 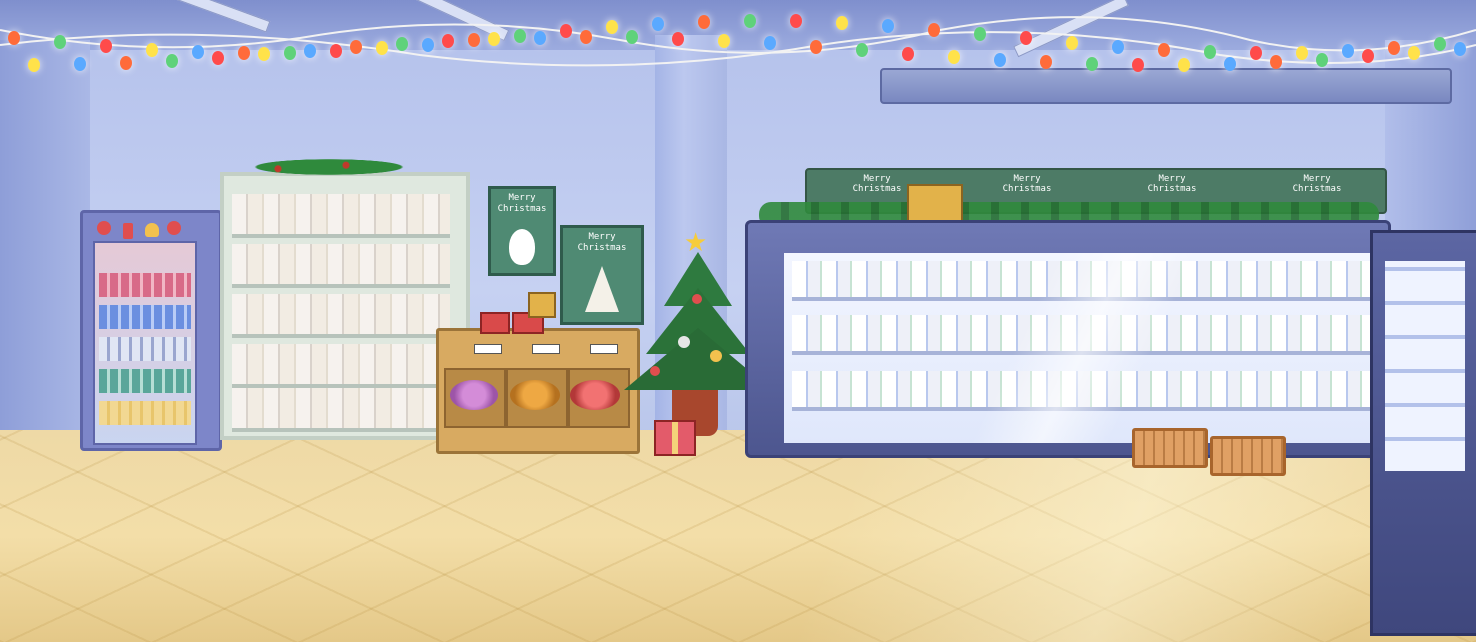 I want to click on stocking-ornament, so click(x=128, y=231).